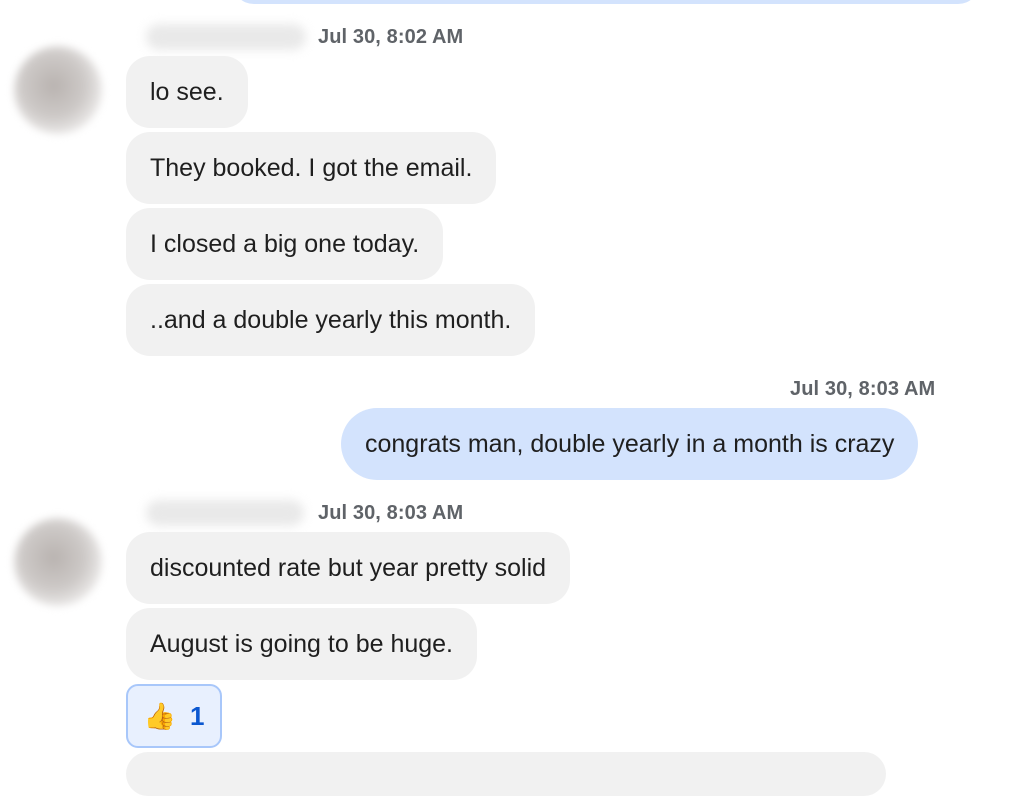 The image size is (1016, 796). What do you see at coordinates (302, 644) in the screenshot?
I see `incoming-message: August is going to be huge.` at bounding box center [302, 644].